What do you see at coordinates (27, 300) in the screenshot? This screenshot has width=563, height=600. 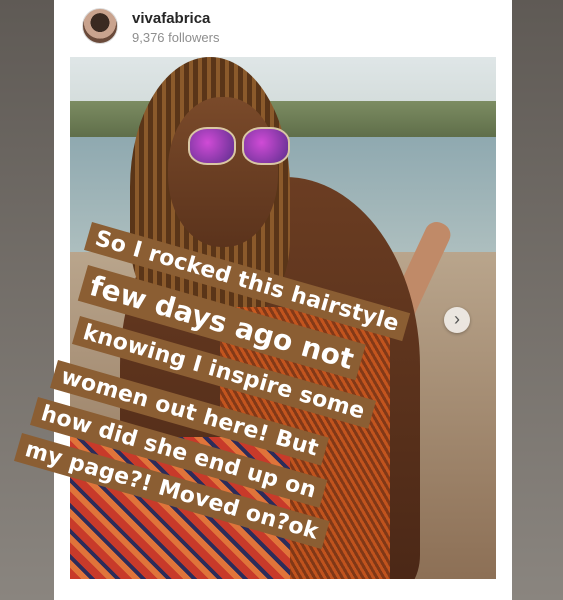 I see `background-left` at bounding box center [27, 300].